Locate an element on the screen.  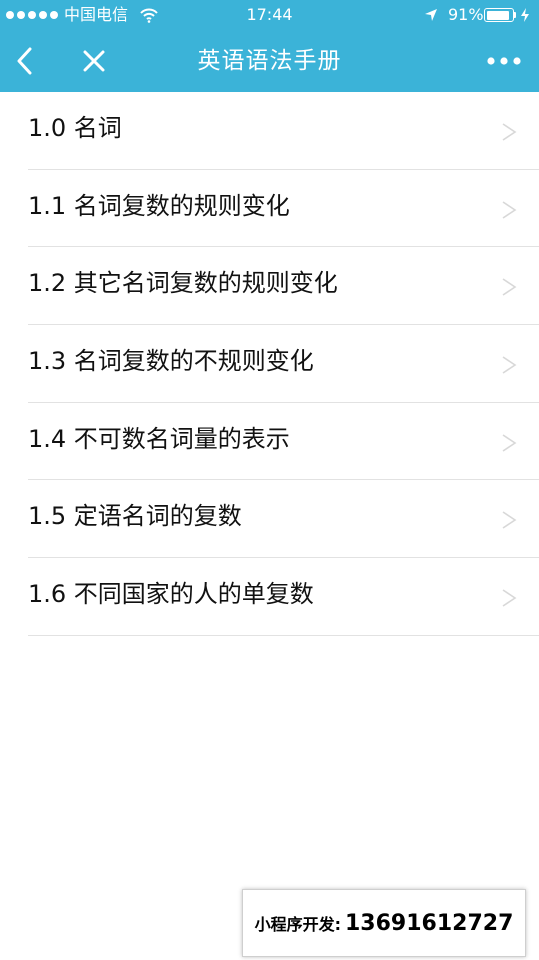
list-item: 1.3 名词复数的不规则变化 is located at coordinates (269, 364).